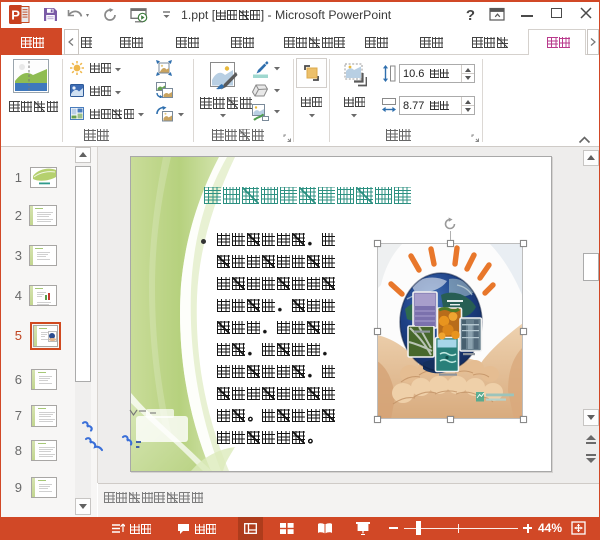 The image size is (600, 540). What do you see at coordinates (15, 15) in the screenshot?
I see `svg-text: P` at bounding box center [15, 15].